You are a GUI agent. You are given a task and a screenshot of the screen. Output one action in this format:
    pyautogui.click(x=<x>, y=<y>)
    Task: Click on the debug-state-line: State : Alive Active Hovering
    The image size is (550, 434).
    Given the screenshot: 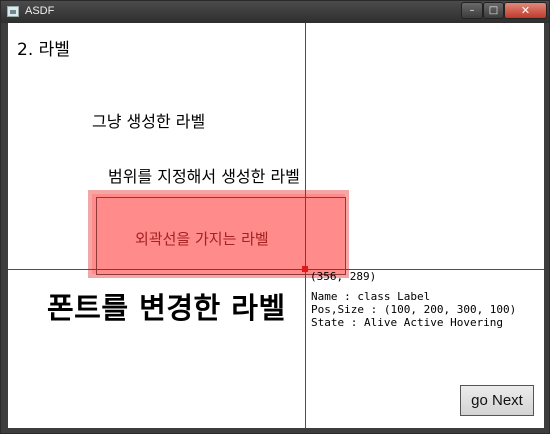 What is the action you would take?
    pyautogui.click(x=407, y=322)
    